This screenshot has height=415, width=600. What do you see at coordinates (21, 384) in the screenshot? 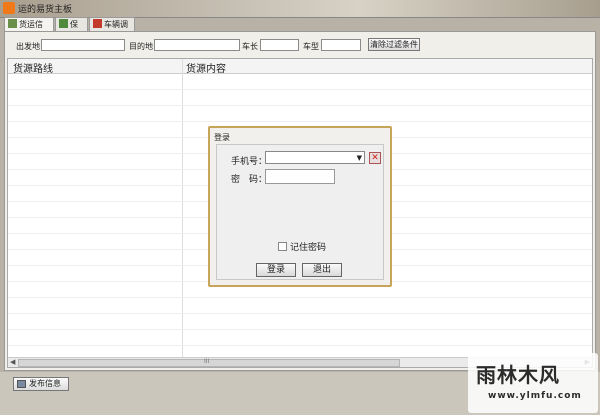
I see `publish-icon` at bounding box center [21, 384].